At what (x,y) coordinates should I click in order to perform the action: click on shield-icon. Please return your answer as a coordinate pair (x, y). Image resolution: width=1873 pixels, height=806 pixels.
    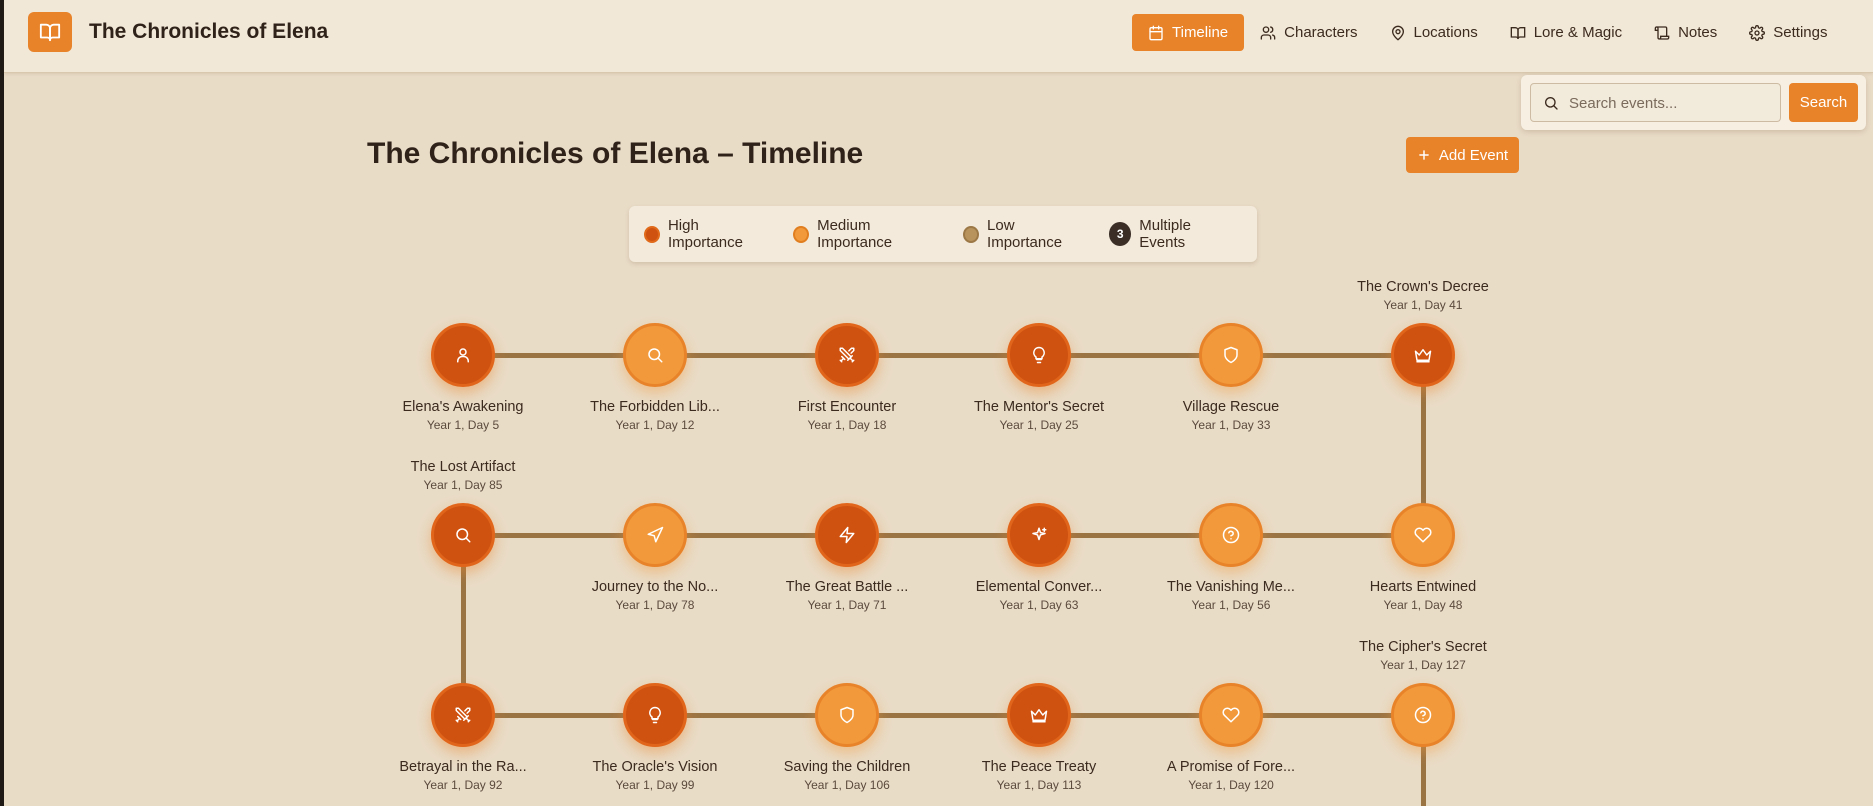
    Looking at the image, I should click on (1231, 355).